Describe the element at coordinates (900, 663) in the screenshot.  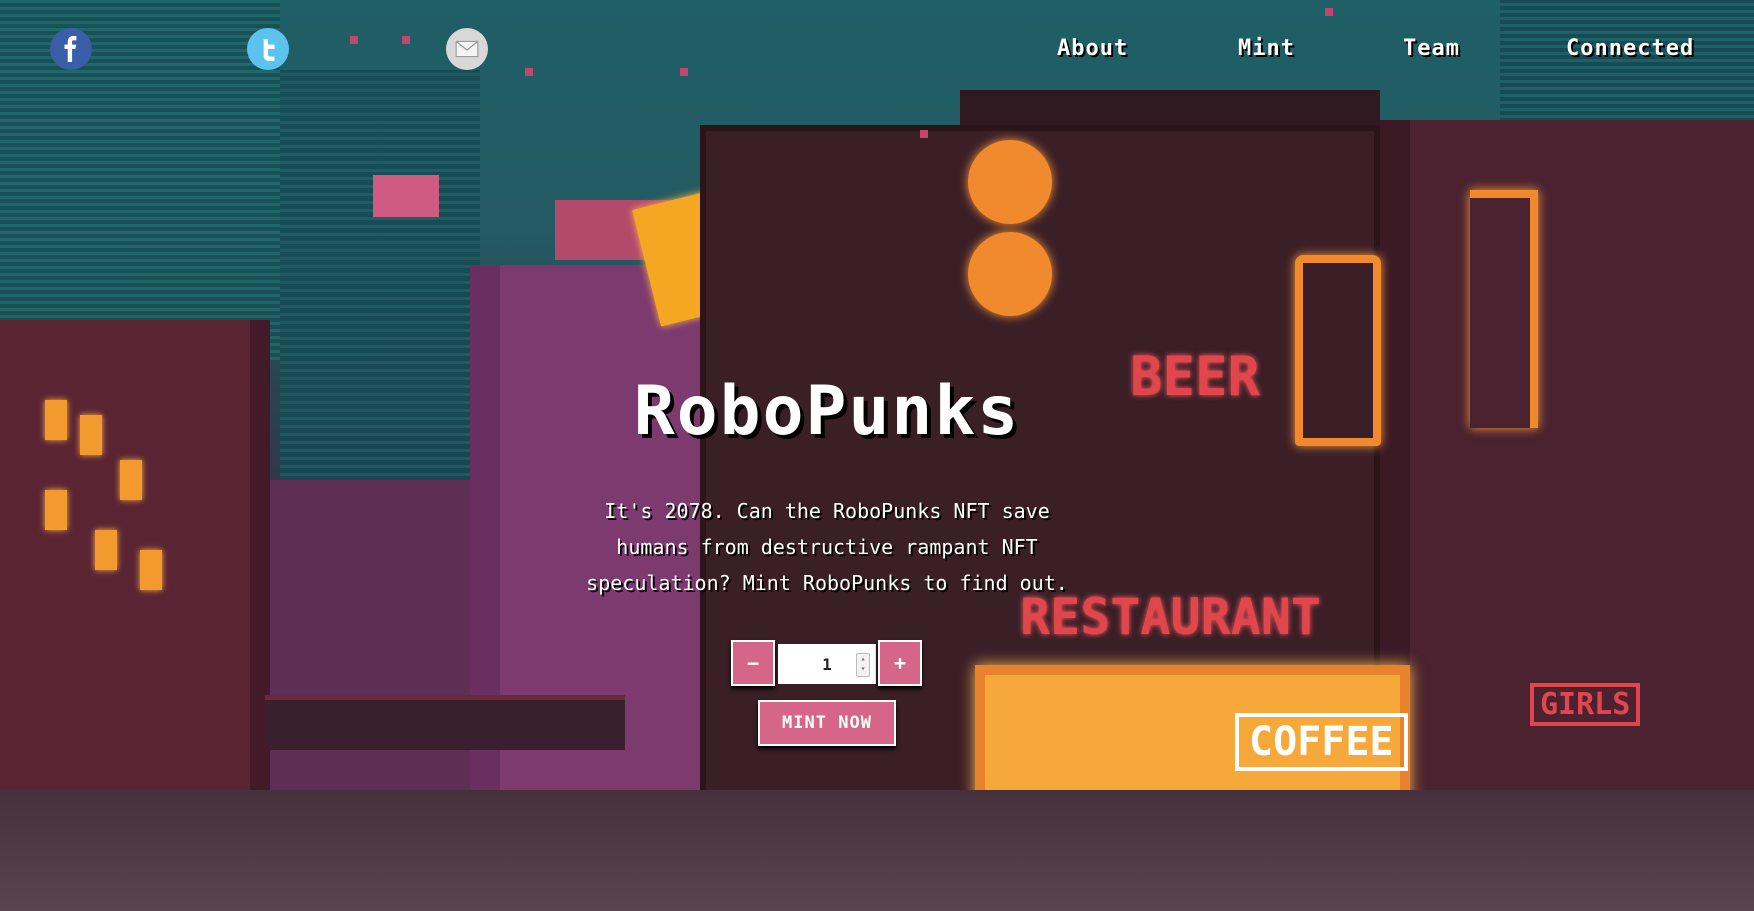
I see `increment-button: +` at that location.